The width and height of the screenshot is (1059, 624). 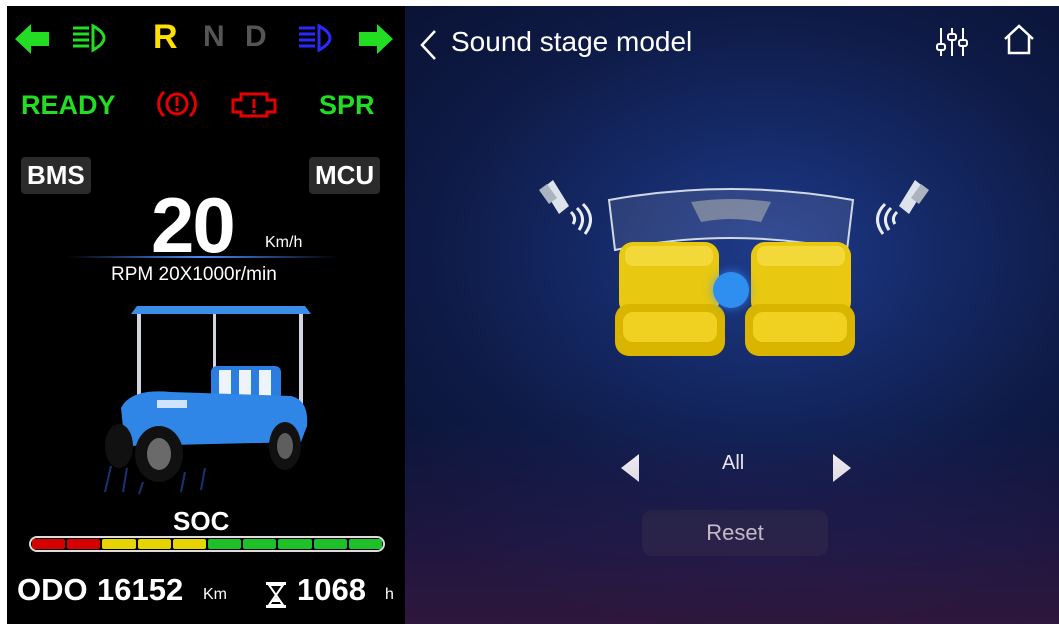 I want to click on left-speaker-icon, so click(x=565, y=207).